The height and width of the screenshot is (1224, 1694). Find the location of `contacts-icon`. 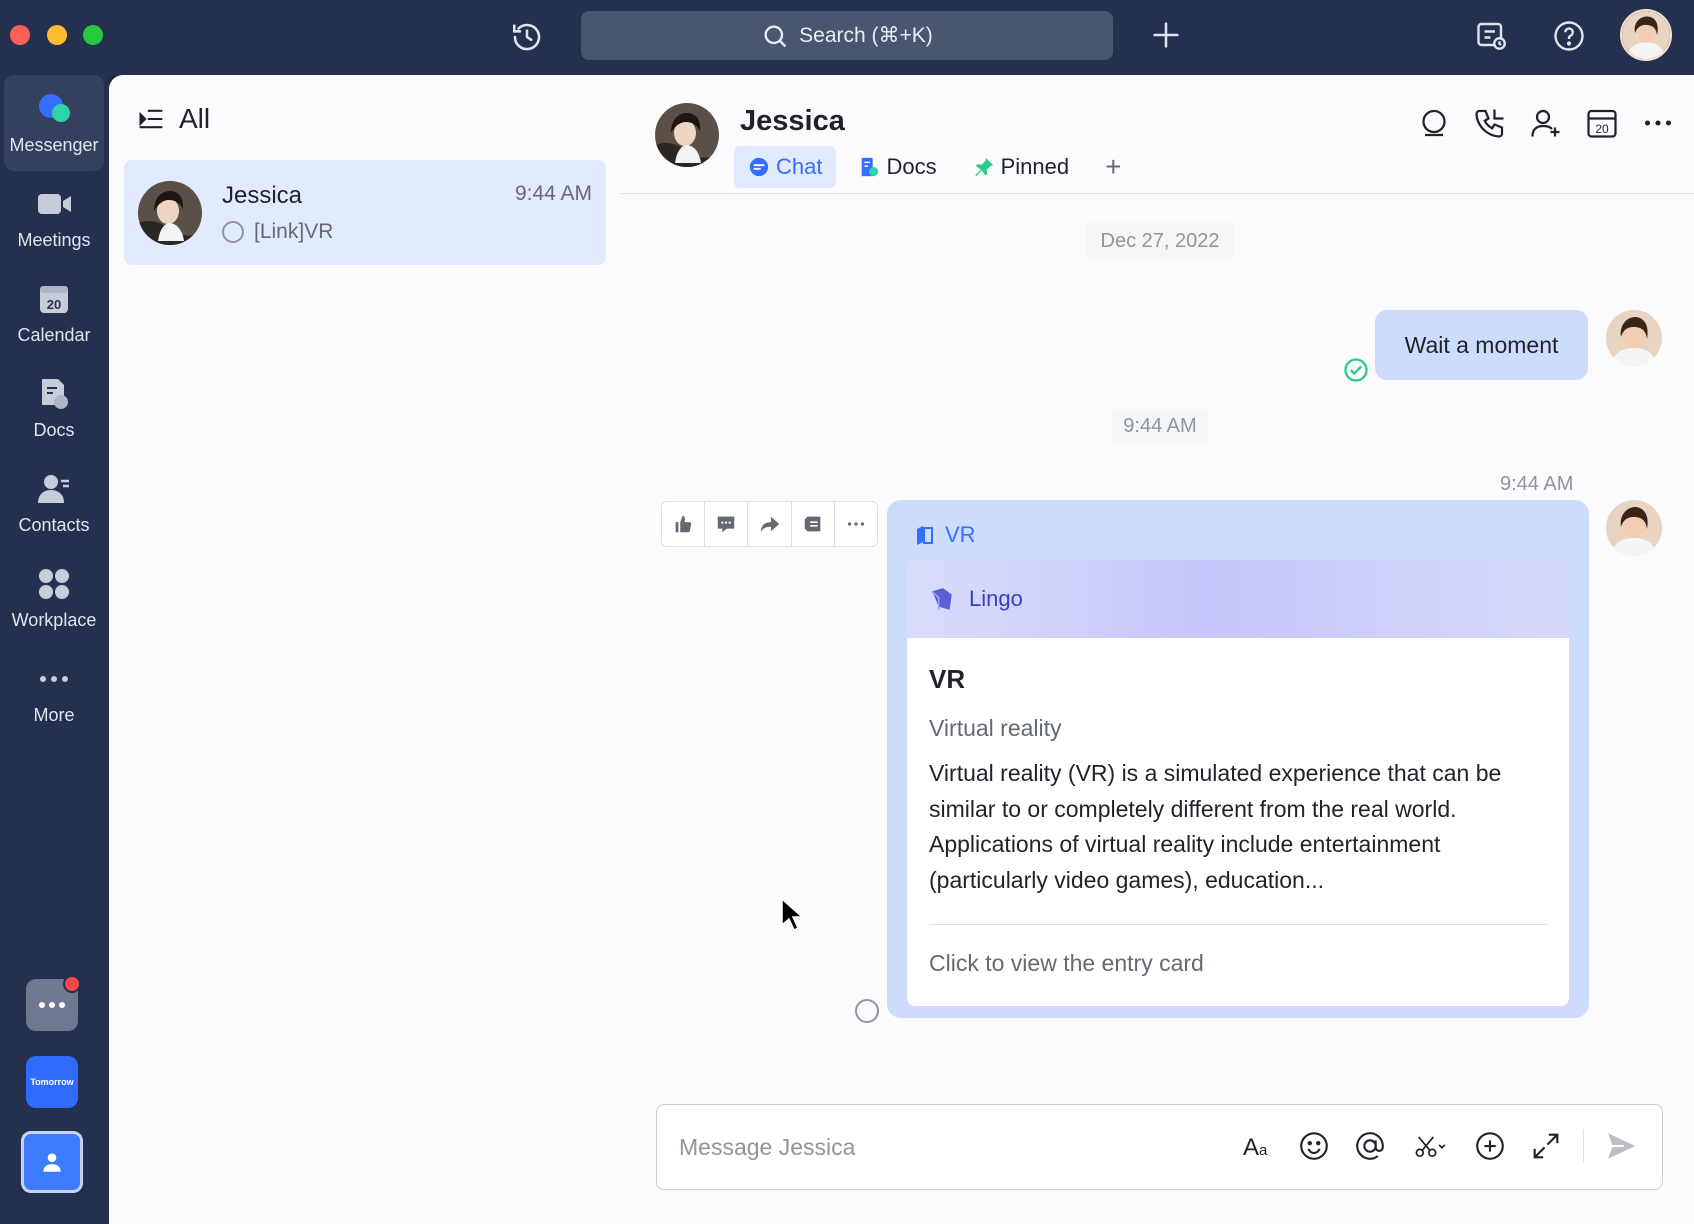

contacts-icon is located at coordinates (53, 489).